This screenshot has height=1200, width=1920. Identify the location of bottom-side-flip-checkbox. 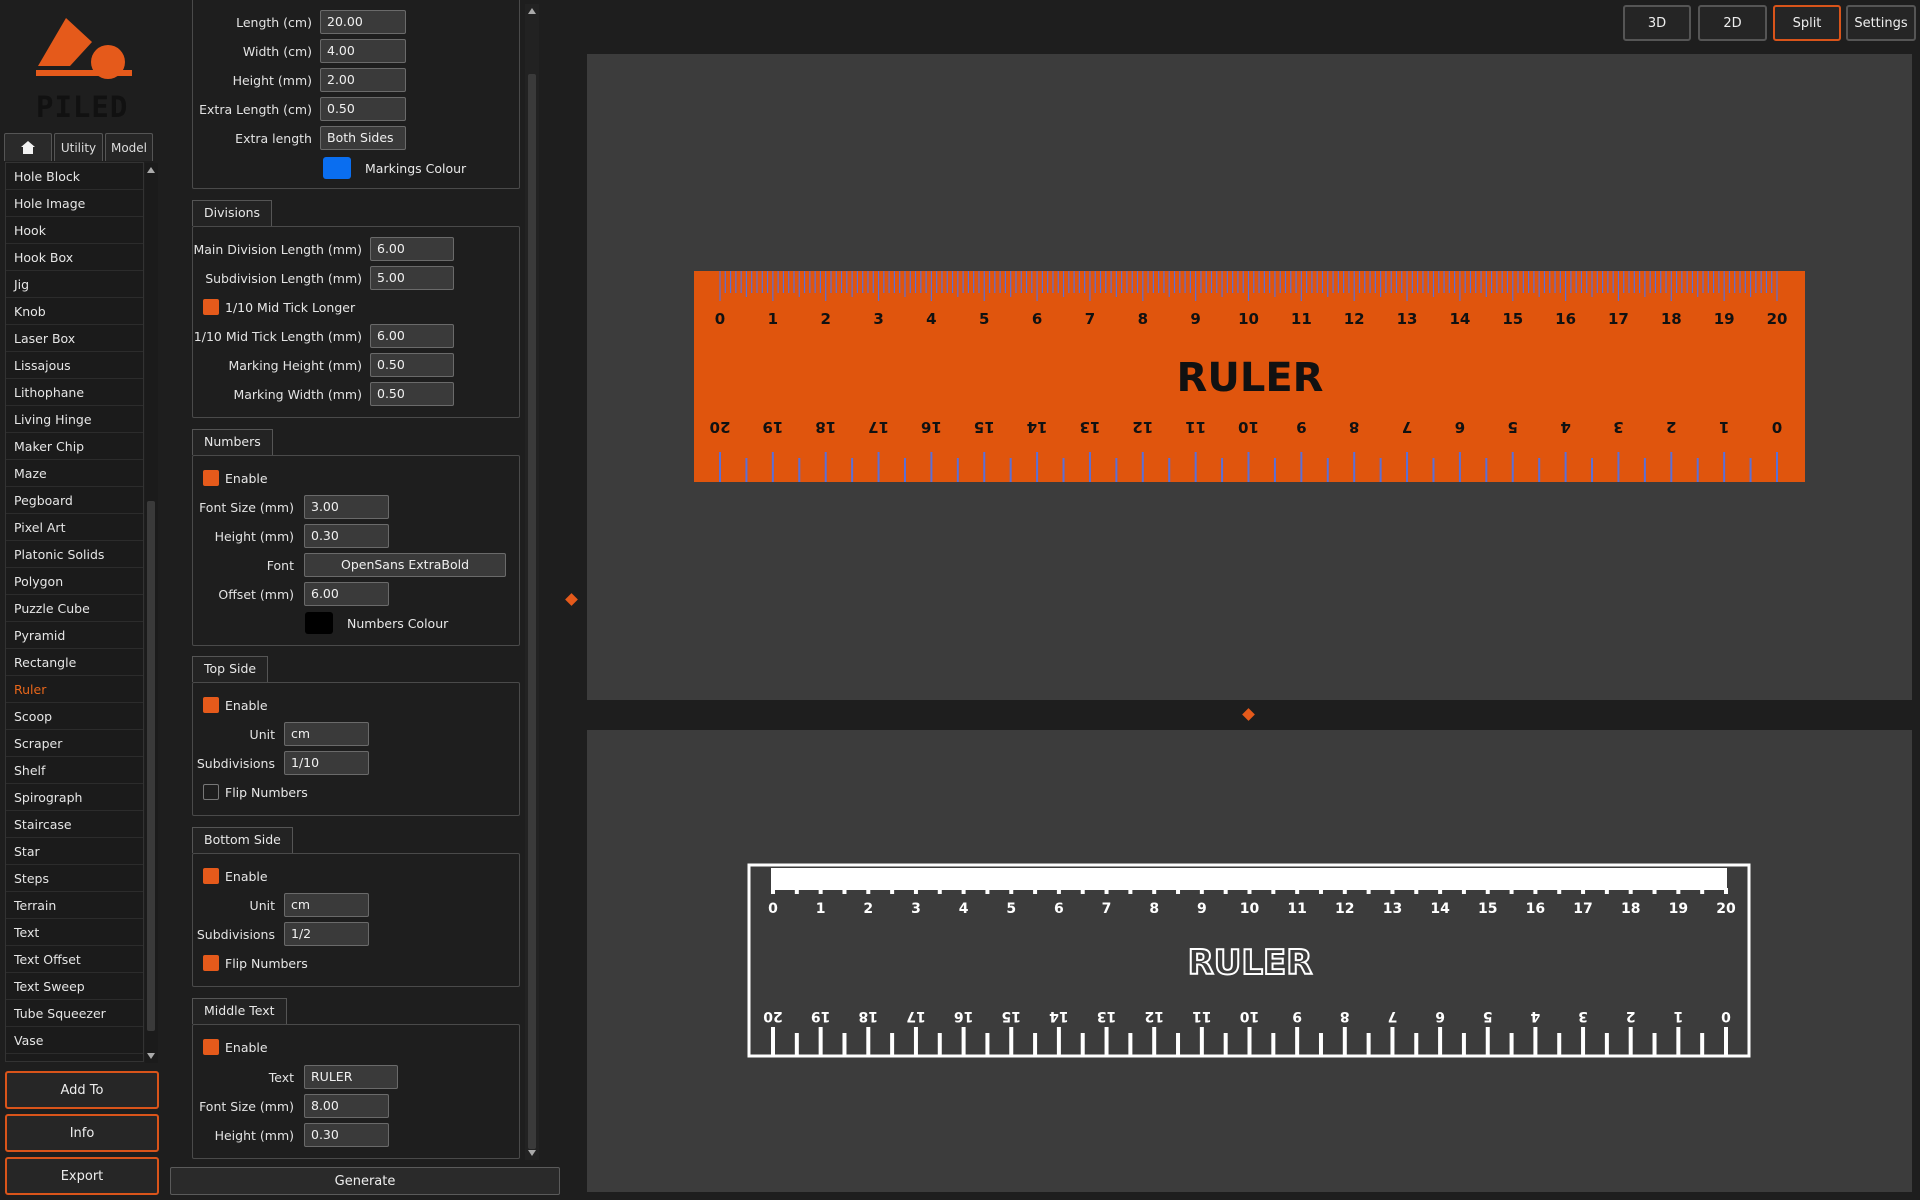
(211, 963).